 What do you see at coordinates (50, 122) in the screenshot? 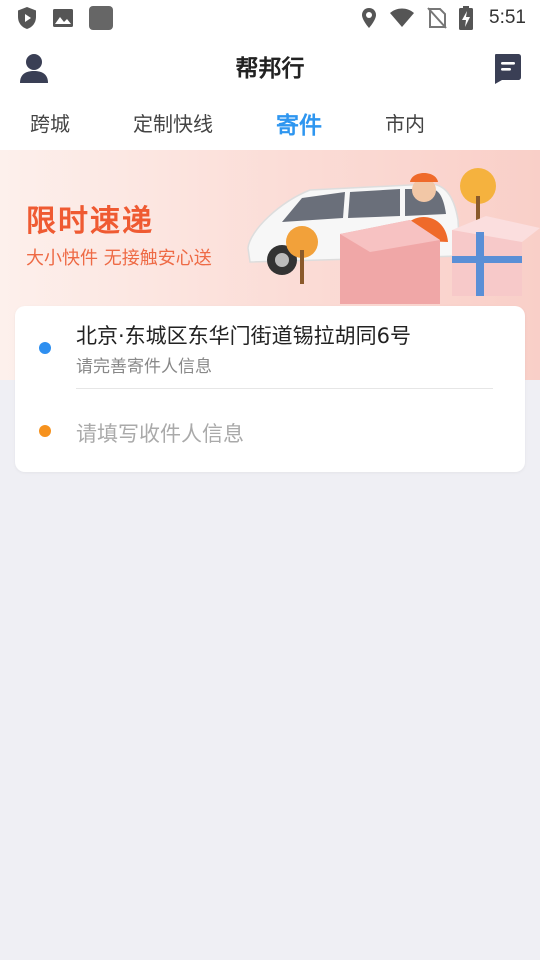
I see `tab-intercity: 跨城` at bounding box center [50, 122].